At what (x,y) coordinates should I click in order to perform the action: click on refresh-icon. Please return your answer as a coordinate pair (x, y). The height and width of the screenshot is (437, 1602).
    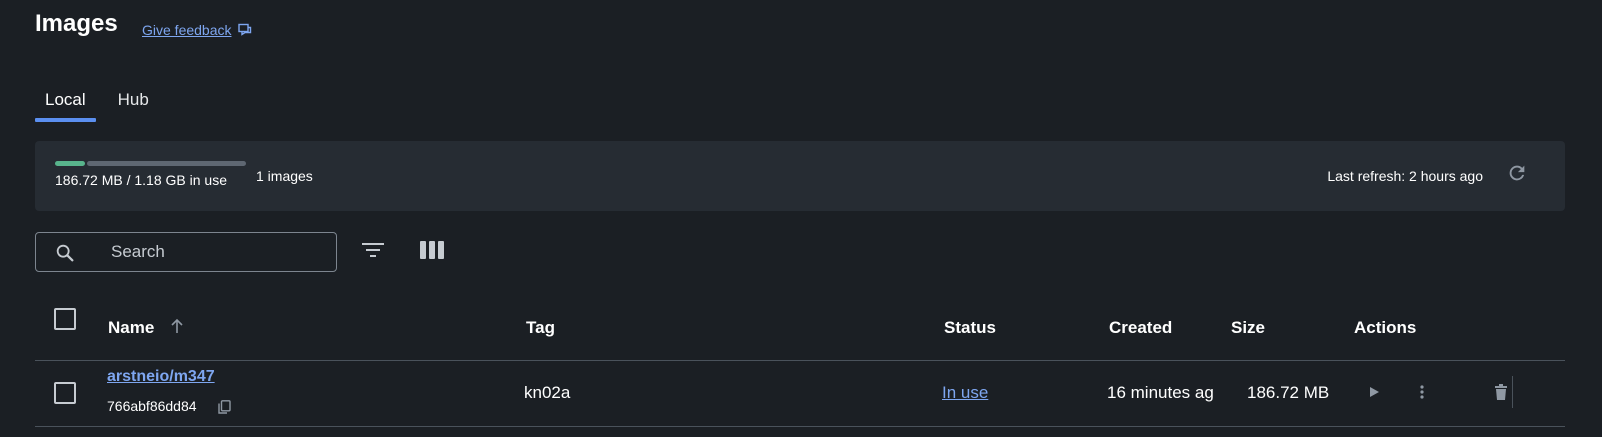
    Looking at the image, I should click on (1517, 175).